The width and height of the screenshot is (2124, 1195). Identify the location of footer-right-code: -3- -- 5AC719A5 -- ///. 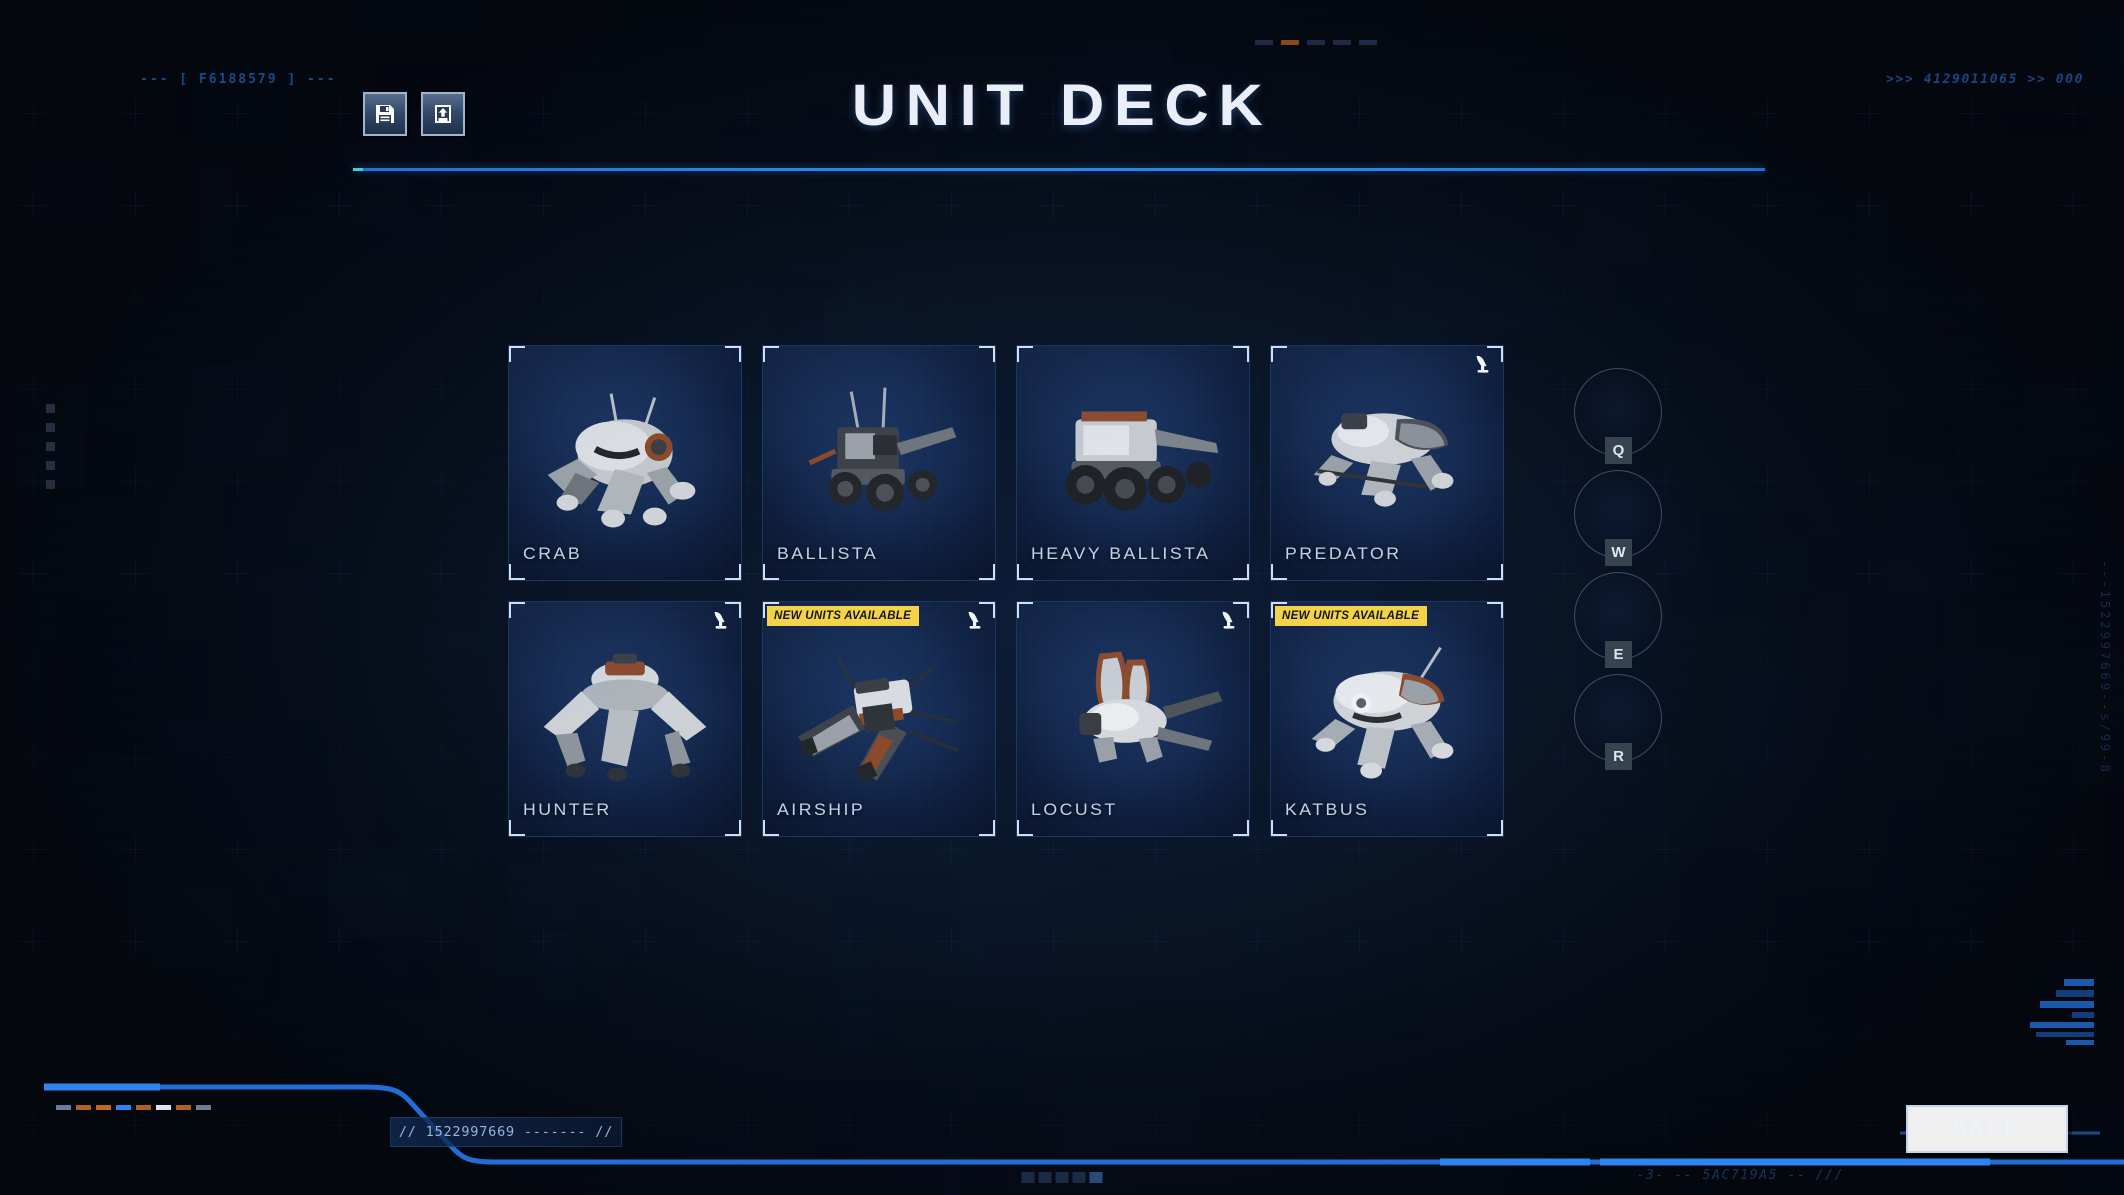
(1740, 1175).